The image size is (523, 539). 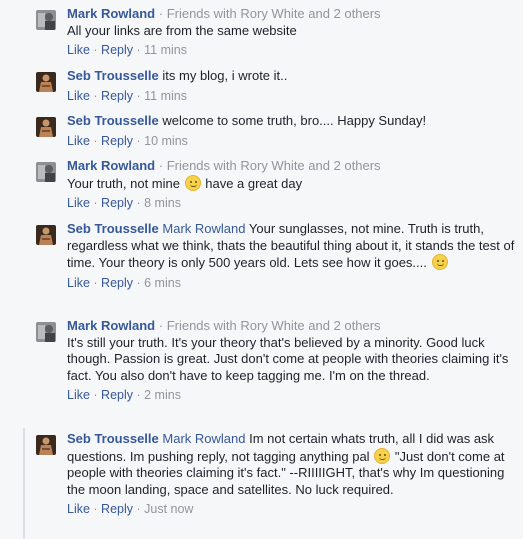 What do you see at coordinates (182, 30) in the screenshot?
I see `comment-text: All your links are from the same website` at bounding box center [182, 30].